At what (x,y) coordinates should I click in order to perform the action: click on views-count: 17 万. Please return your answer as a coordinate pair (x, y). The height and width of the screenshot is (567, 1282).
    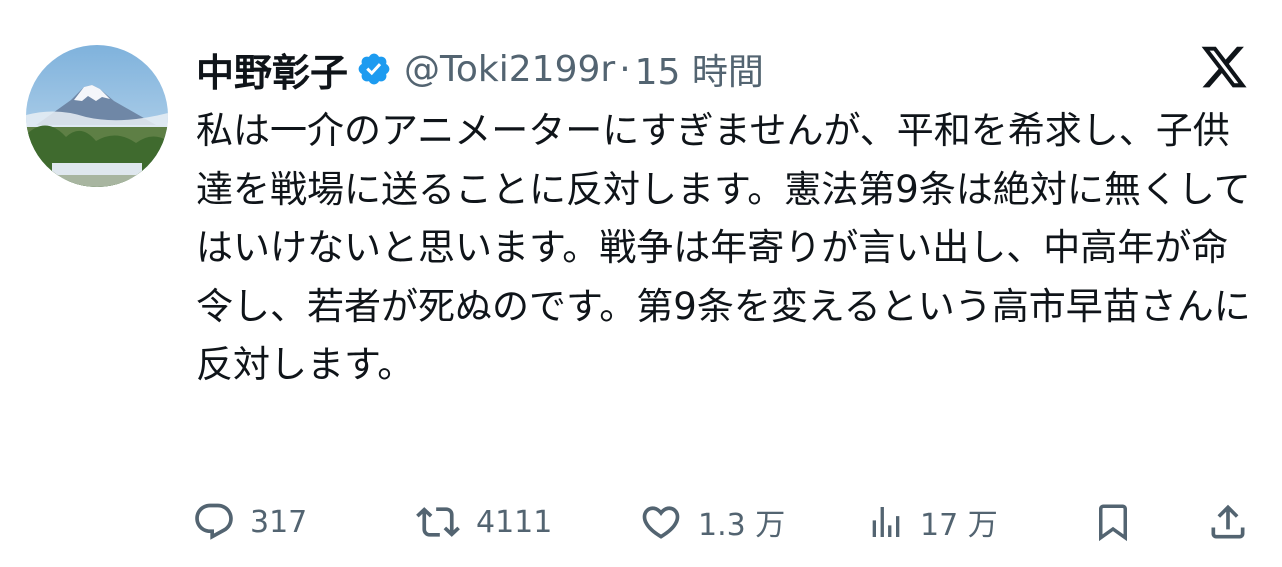
    Looking at the image, I should click on (959, 525).